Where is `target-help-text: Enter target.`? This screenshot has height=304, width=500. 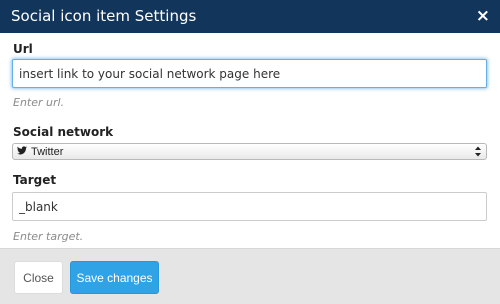
target-help-text: Enter target. is located at coordinates (48, 236).